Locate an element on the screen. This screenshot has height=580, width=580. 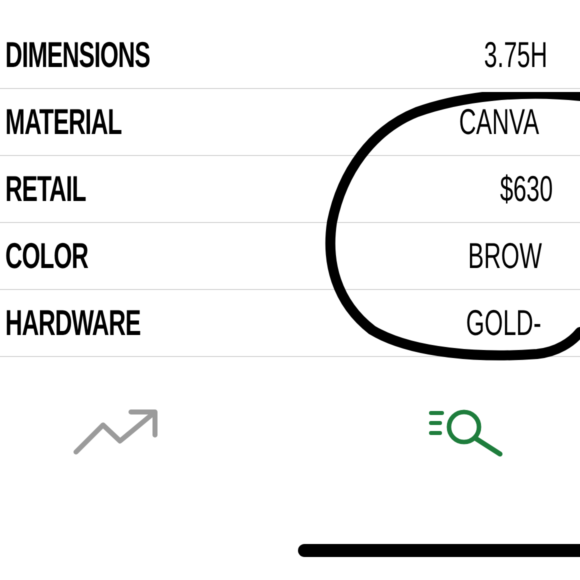
spec-value: CANVA is located at coordinates (498, 122).